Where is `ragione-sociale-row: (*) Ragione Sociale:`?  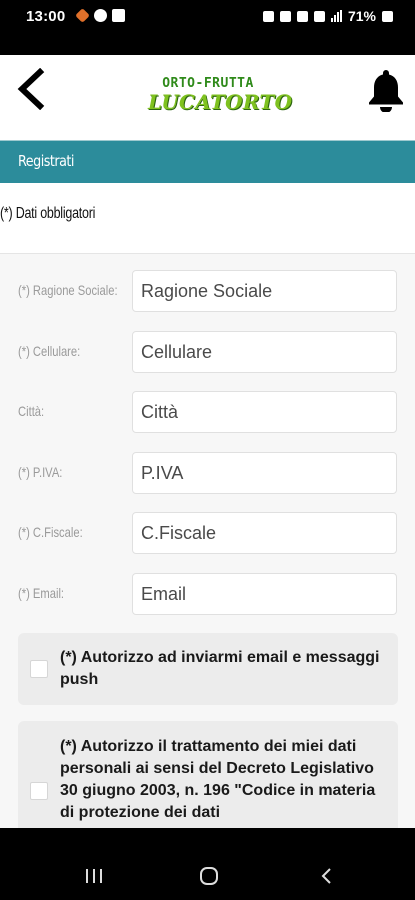 ragione-sociale-row: (*) Ragione Sociale: is located at coordinates (207, 292).